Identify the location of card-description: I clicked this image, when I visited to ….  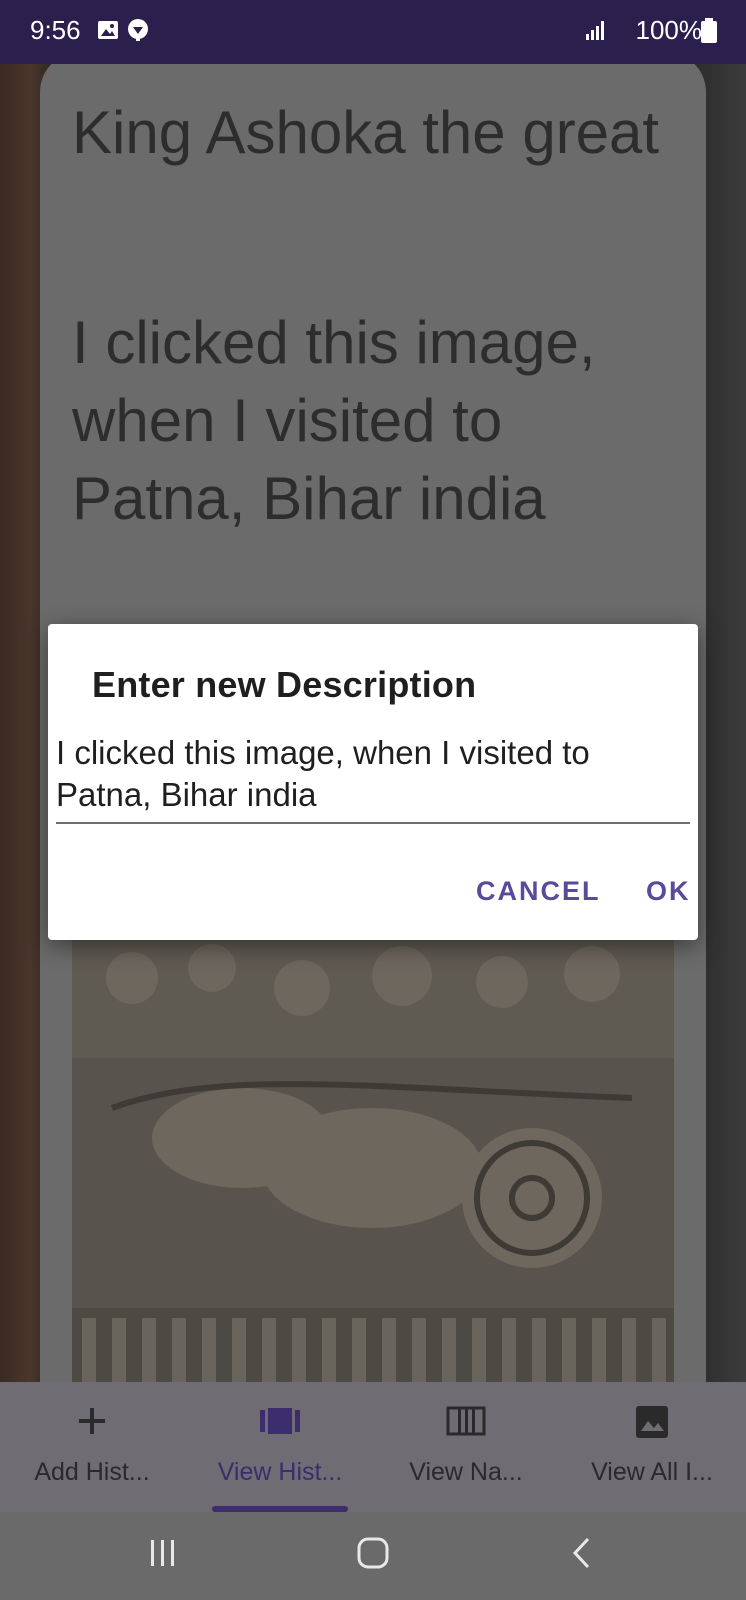
(334, 420).